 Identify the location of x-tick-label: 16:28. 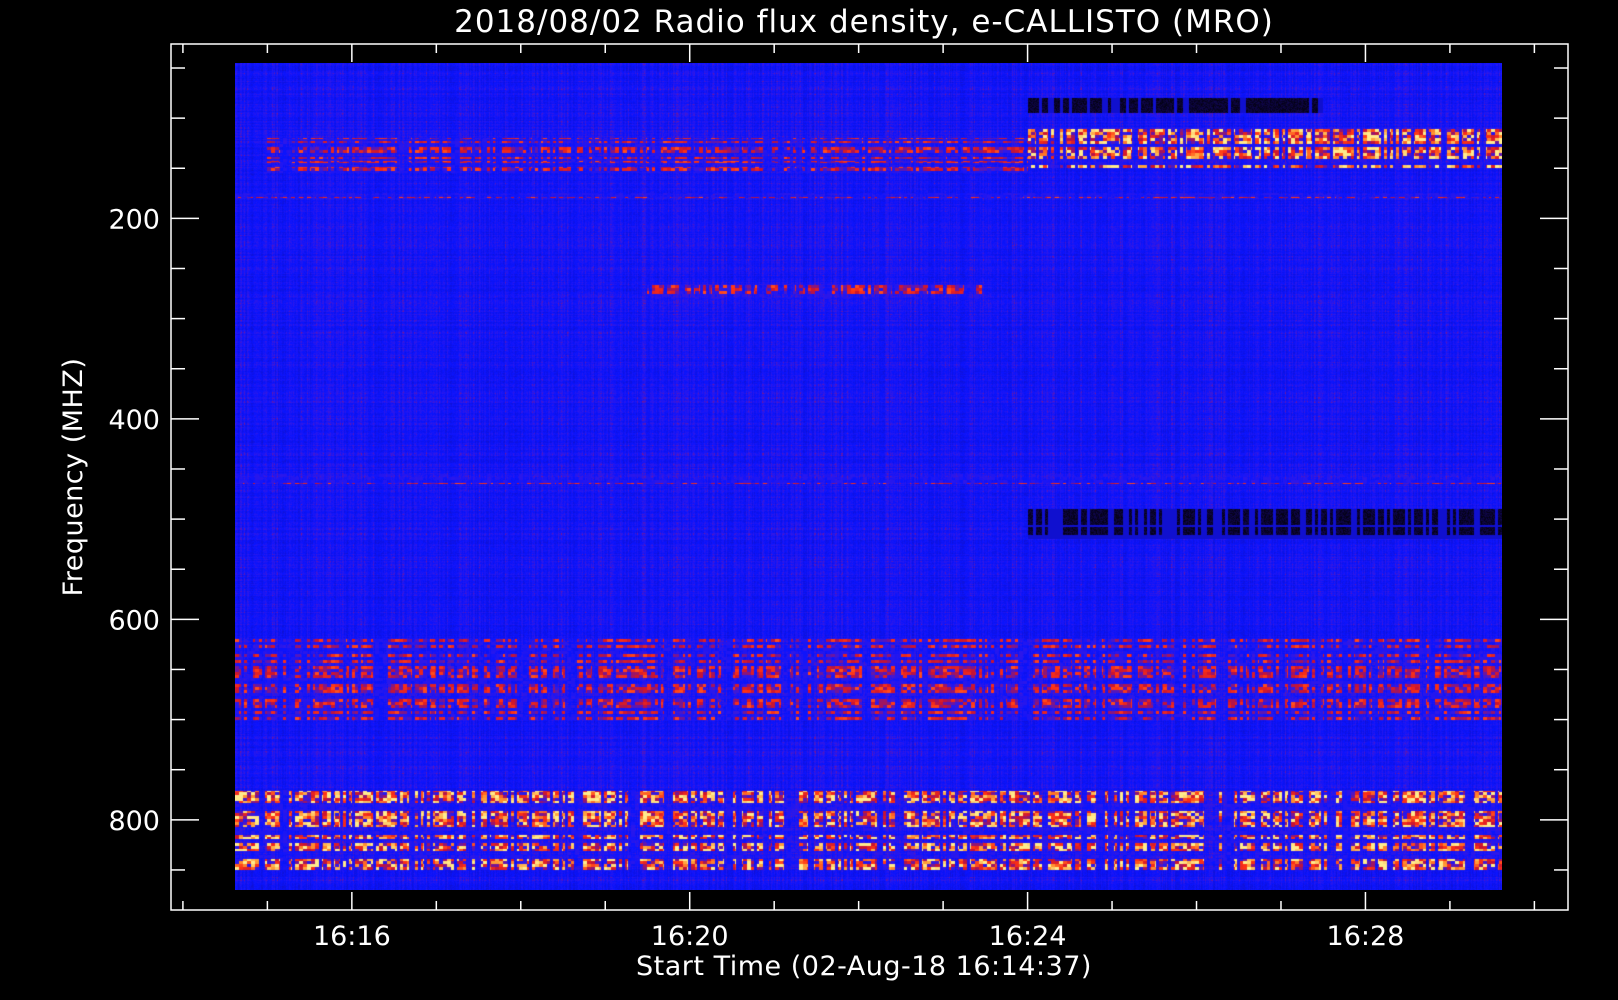
(1366, 936).